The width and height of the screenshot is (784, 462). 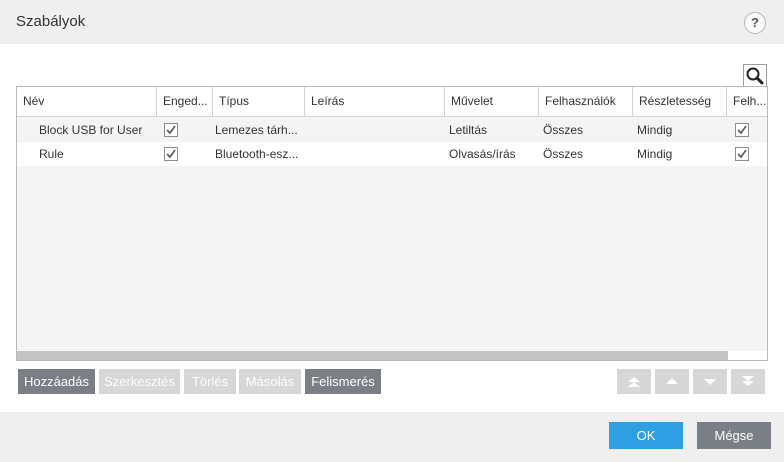 What do you see at coordinates (91, 130) in the screenshot?
I see `cell-name: Block USB for User` at bounding box center [91, 130].